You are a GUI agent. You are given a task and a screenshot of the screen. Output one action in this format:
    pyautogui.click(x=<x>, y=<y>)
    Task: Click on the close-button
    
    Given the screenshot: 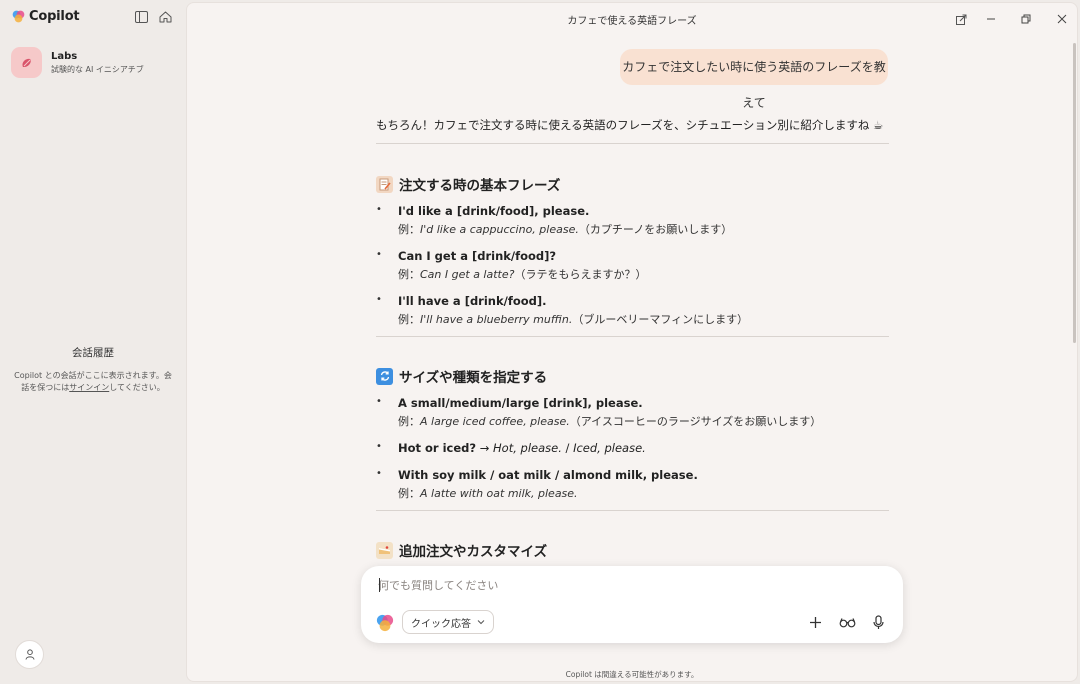 What is the action you would take?
    pyautogui.click(x=1062, y=19)
    